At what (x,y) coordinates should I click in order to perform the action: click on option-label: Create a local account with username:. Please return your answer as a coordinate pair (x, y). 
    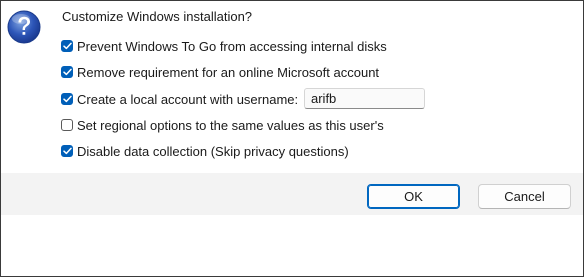
    Looking at the image, I should click on (188, 99).